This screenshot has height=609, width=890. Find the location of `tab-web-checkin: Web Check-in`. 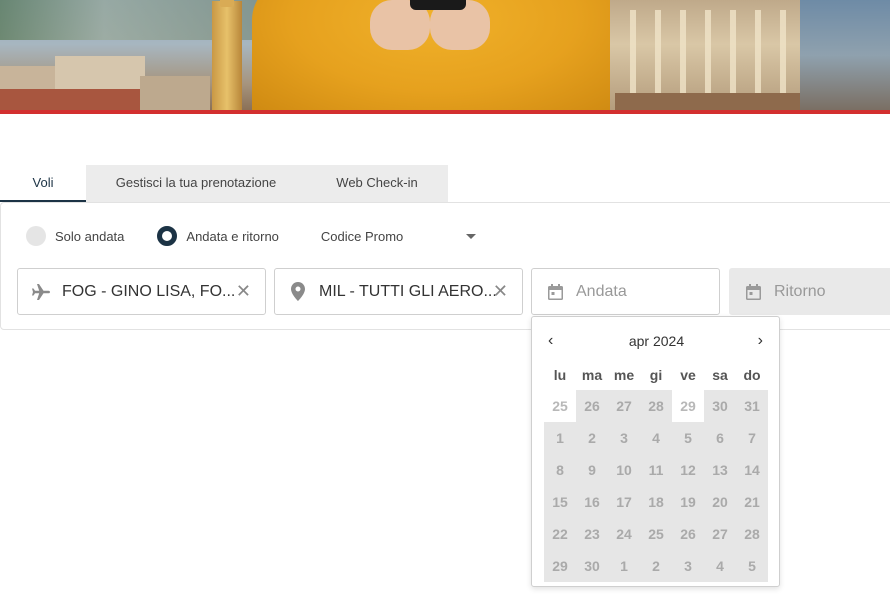

tab-web-checkin: Web Check-in is located at coordinates (377, 183).